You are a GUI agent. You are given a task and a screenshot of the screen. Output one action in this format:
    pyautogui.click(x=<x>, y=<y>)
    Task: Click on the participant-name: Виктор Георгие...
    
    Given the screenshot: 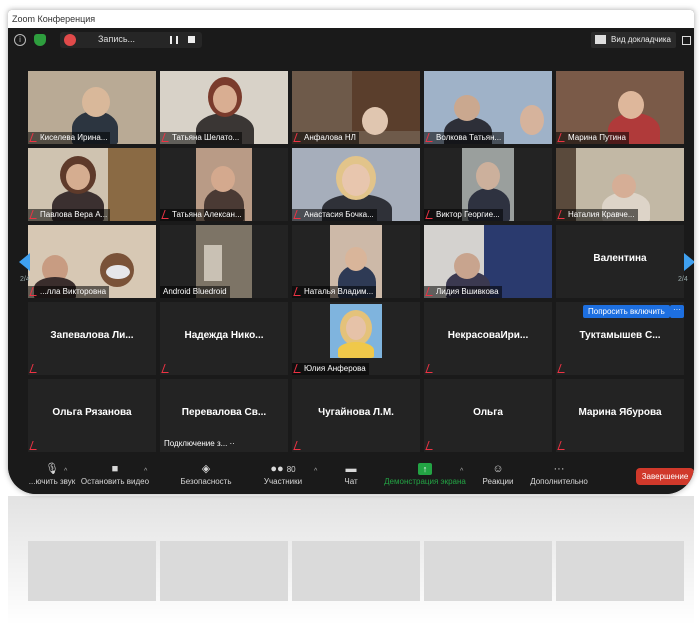 What is the action you would take?
    pyautogui.click(x=463, y=215)
    